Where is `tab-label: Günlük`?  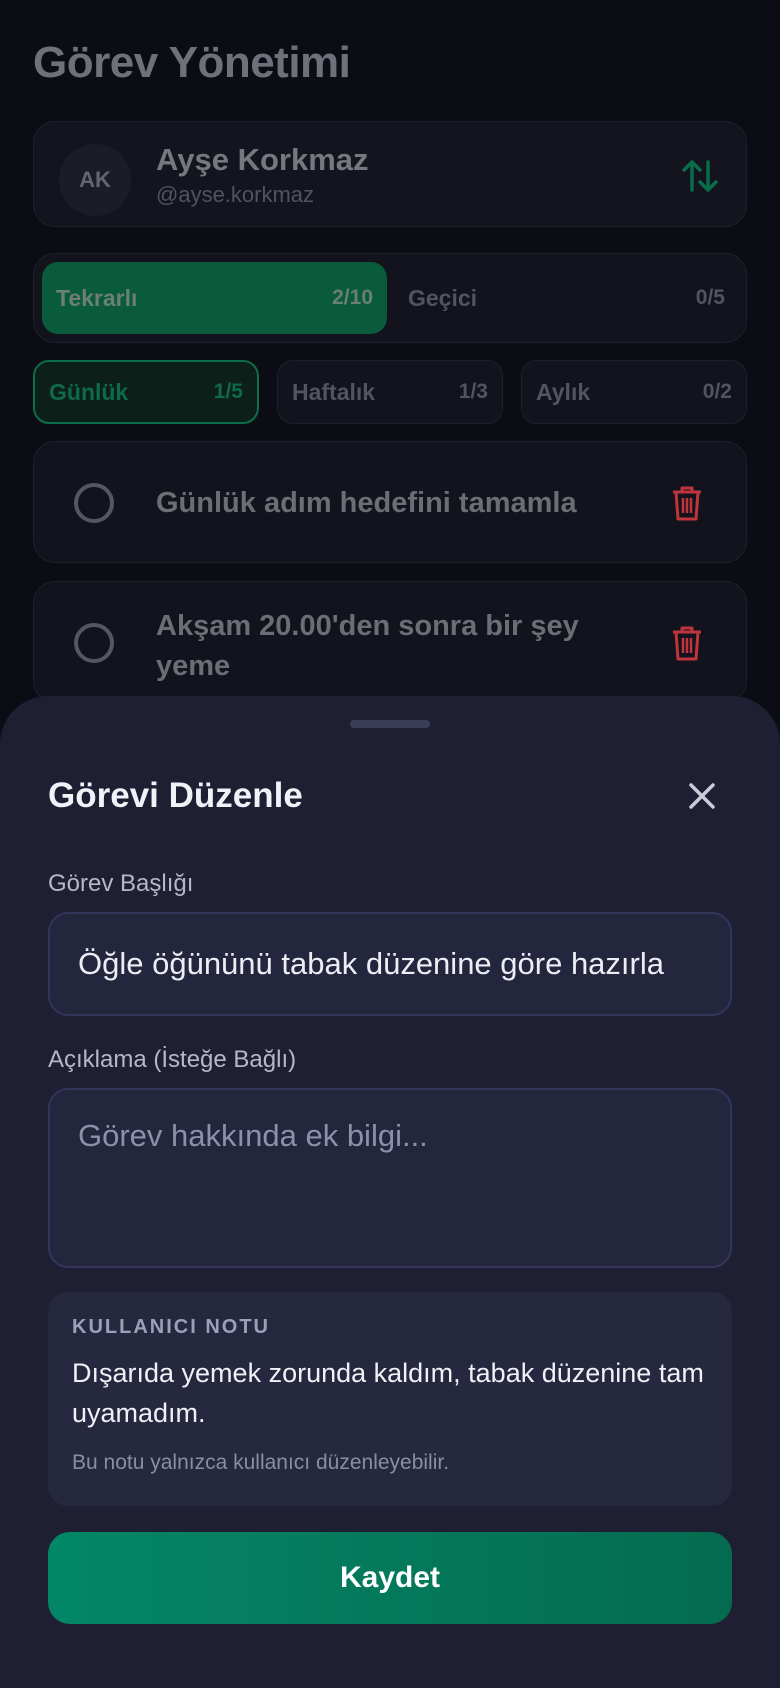
tab-label: Günlük is located at coordinates (89, 391).